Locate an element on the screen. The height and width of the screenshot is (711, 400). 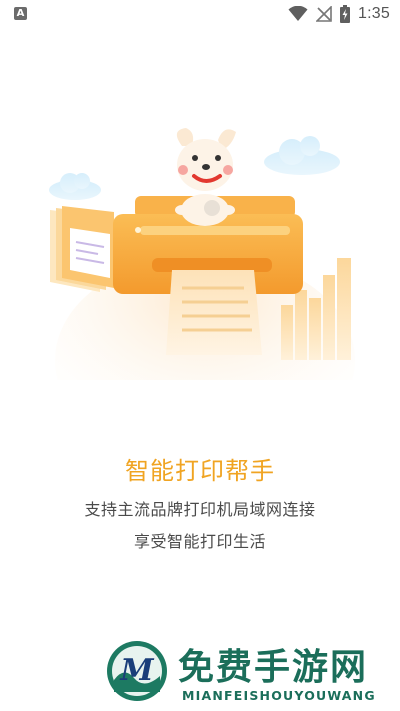
cloud-right is located at coordinates (302, 155).